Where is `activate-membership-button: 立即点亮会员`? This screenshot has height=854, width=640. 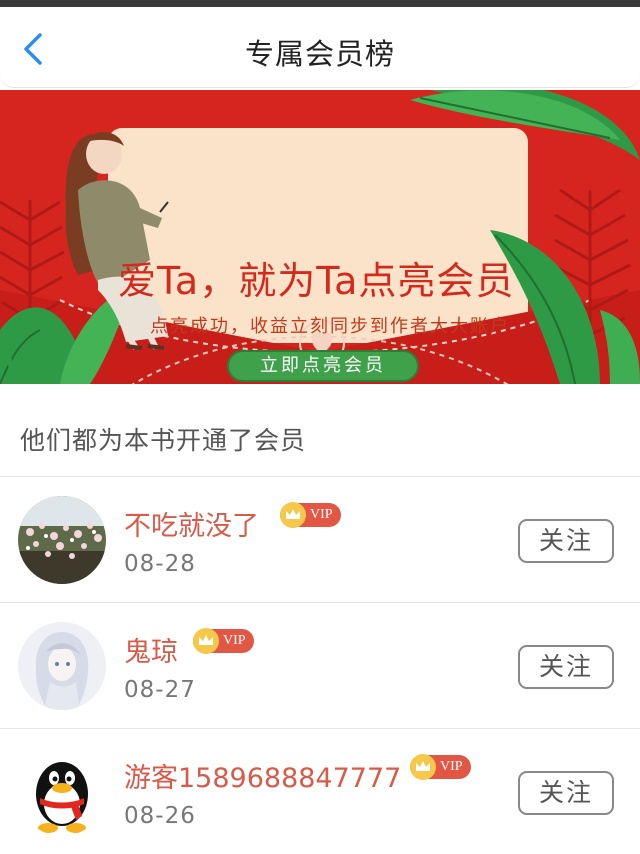
activate-membership-button: 立即点亮会员 is located at coordinates (323, 366).